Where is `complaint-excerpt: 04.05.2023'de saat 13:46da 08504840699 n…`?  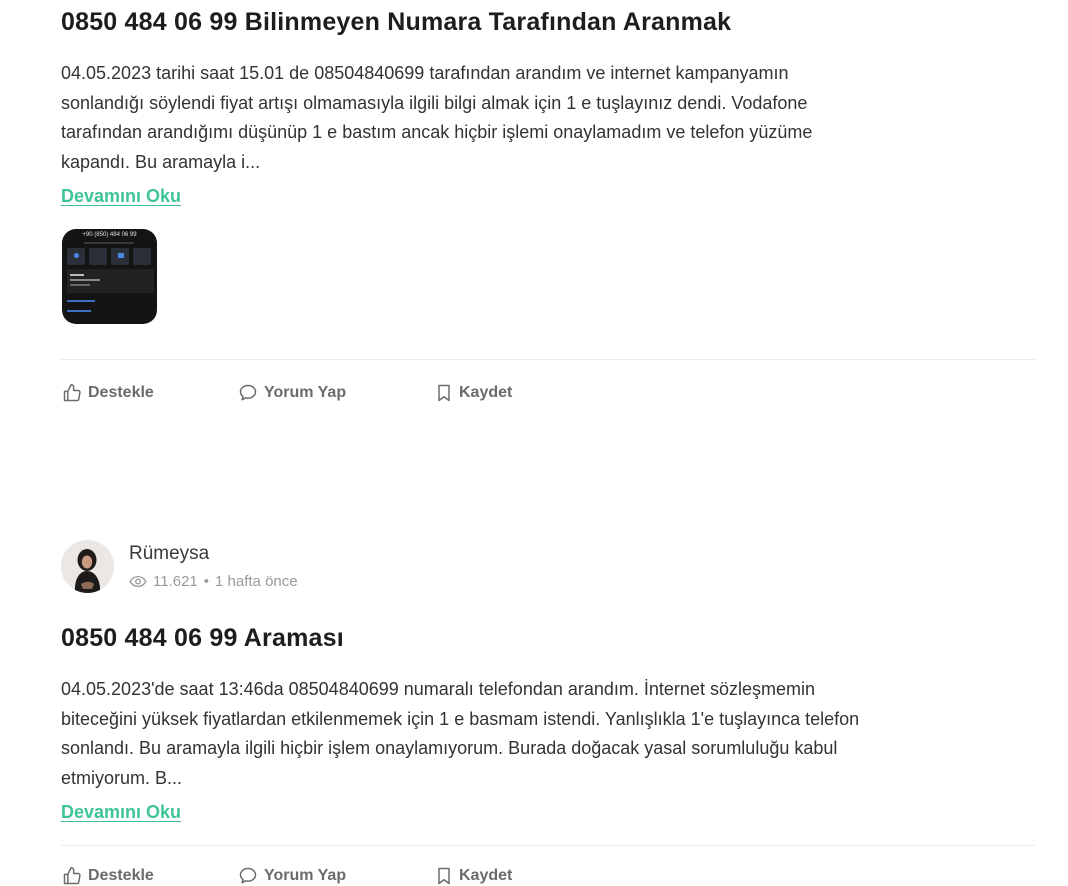
complaint-excerpt: 04.05.2023'de saat 13:46da 08504840699 n… is located at coordinates (548, 734).